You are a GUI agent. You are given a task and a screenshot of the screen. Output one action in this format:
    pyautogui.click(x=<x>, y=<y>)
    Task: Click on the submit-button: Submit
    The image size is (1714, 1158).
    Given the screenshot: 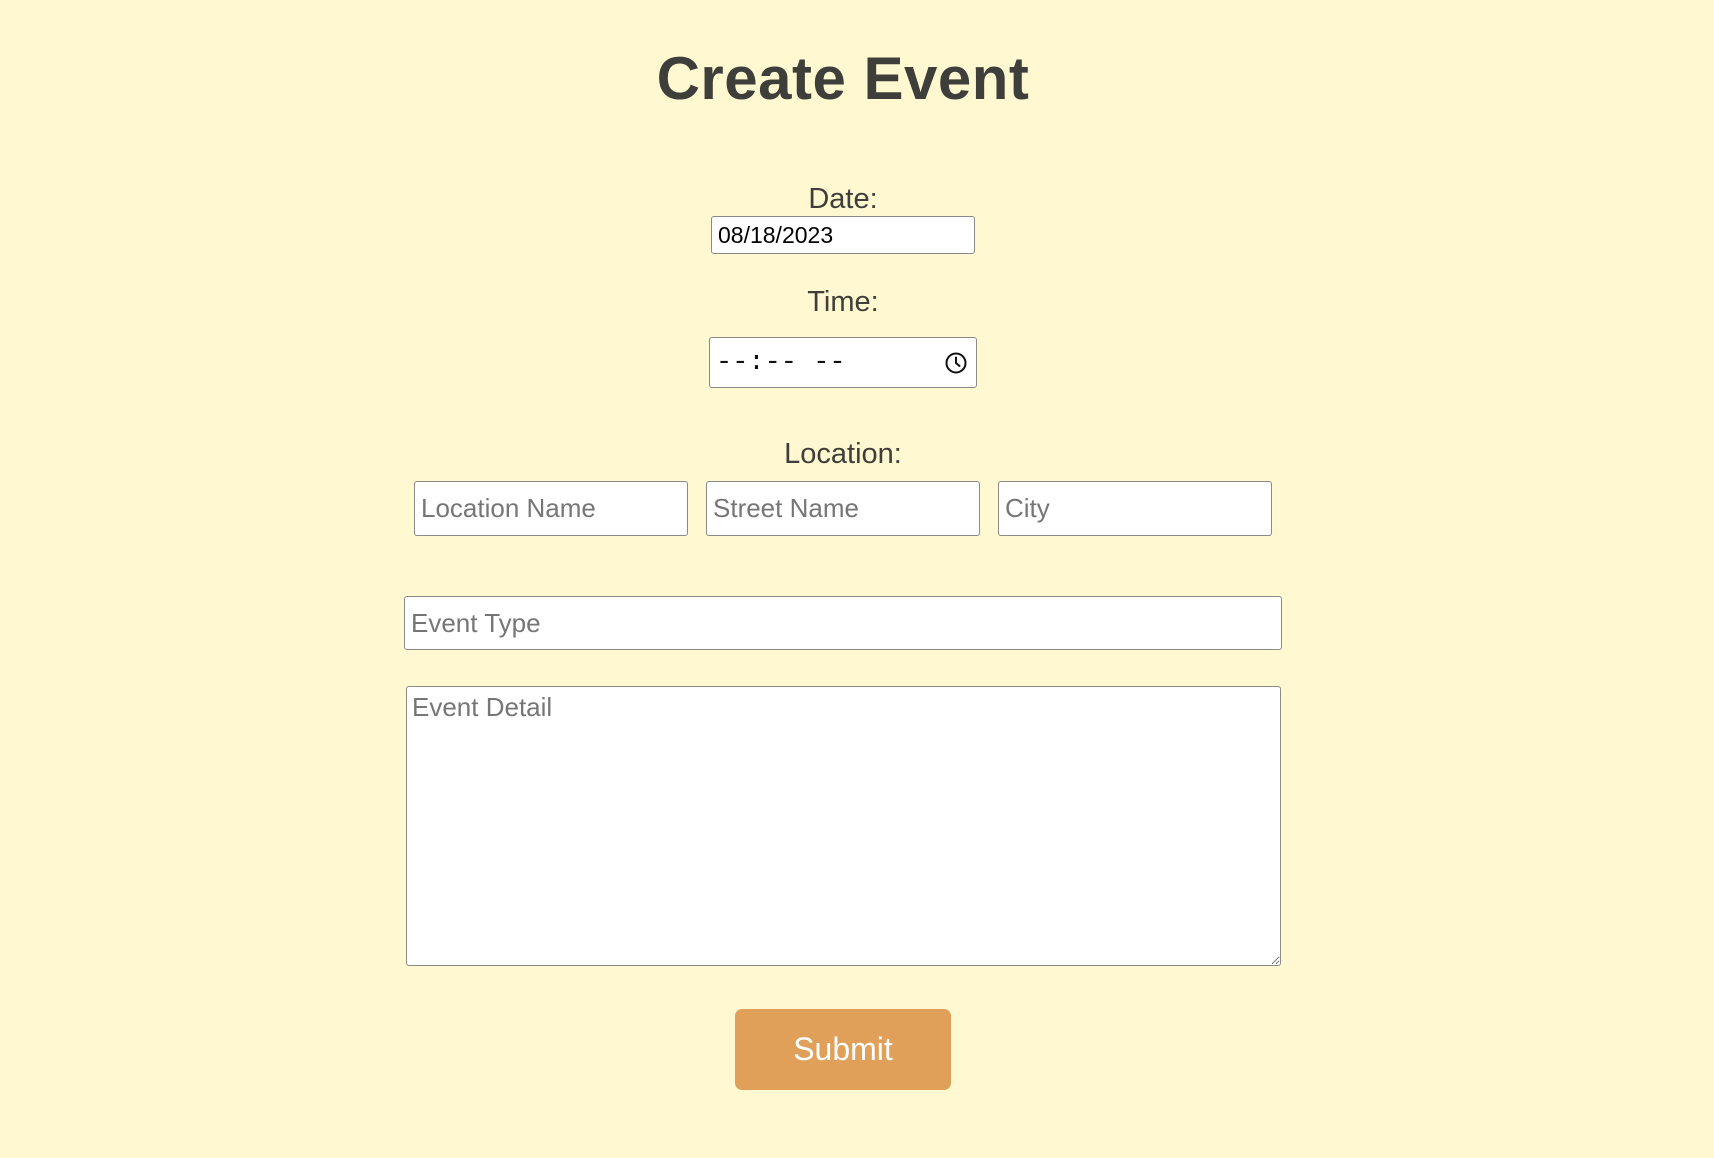 What is the action you would take?
    pyautogui.click(x=843, y=1049)
    